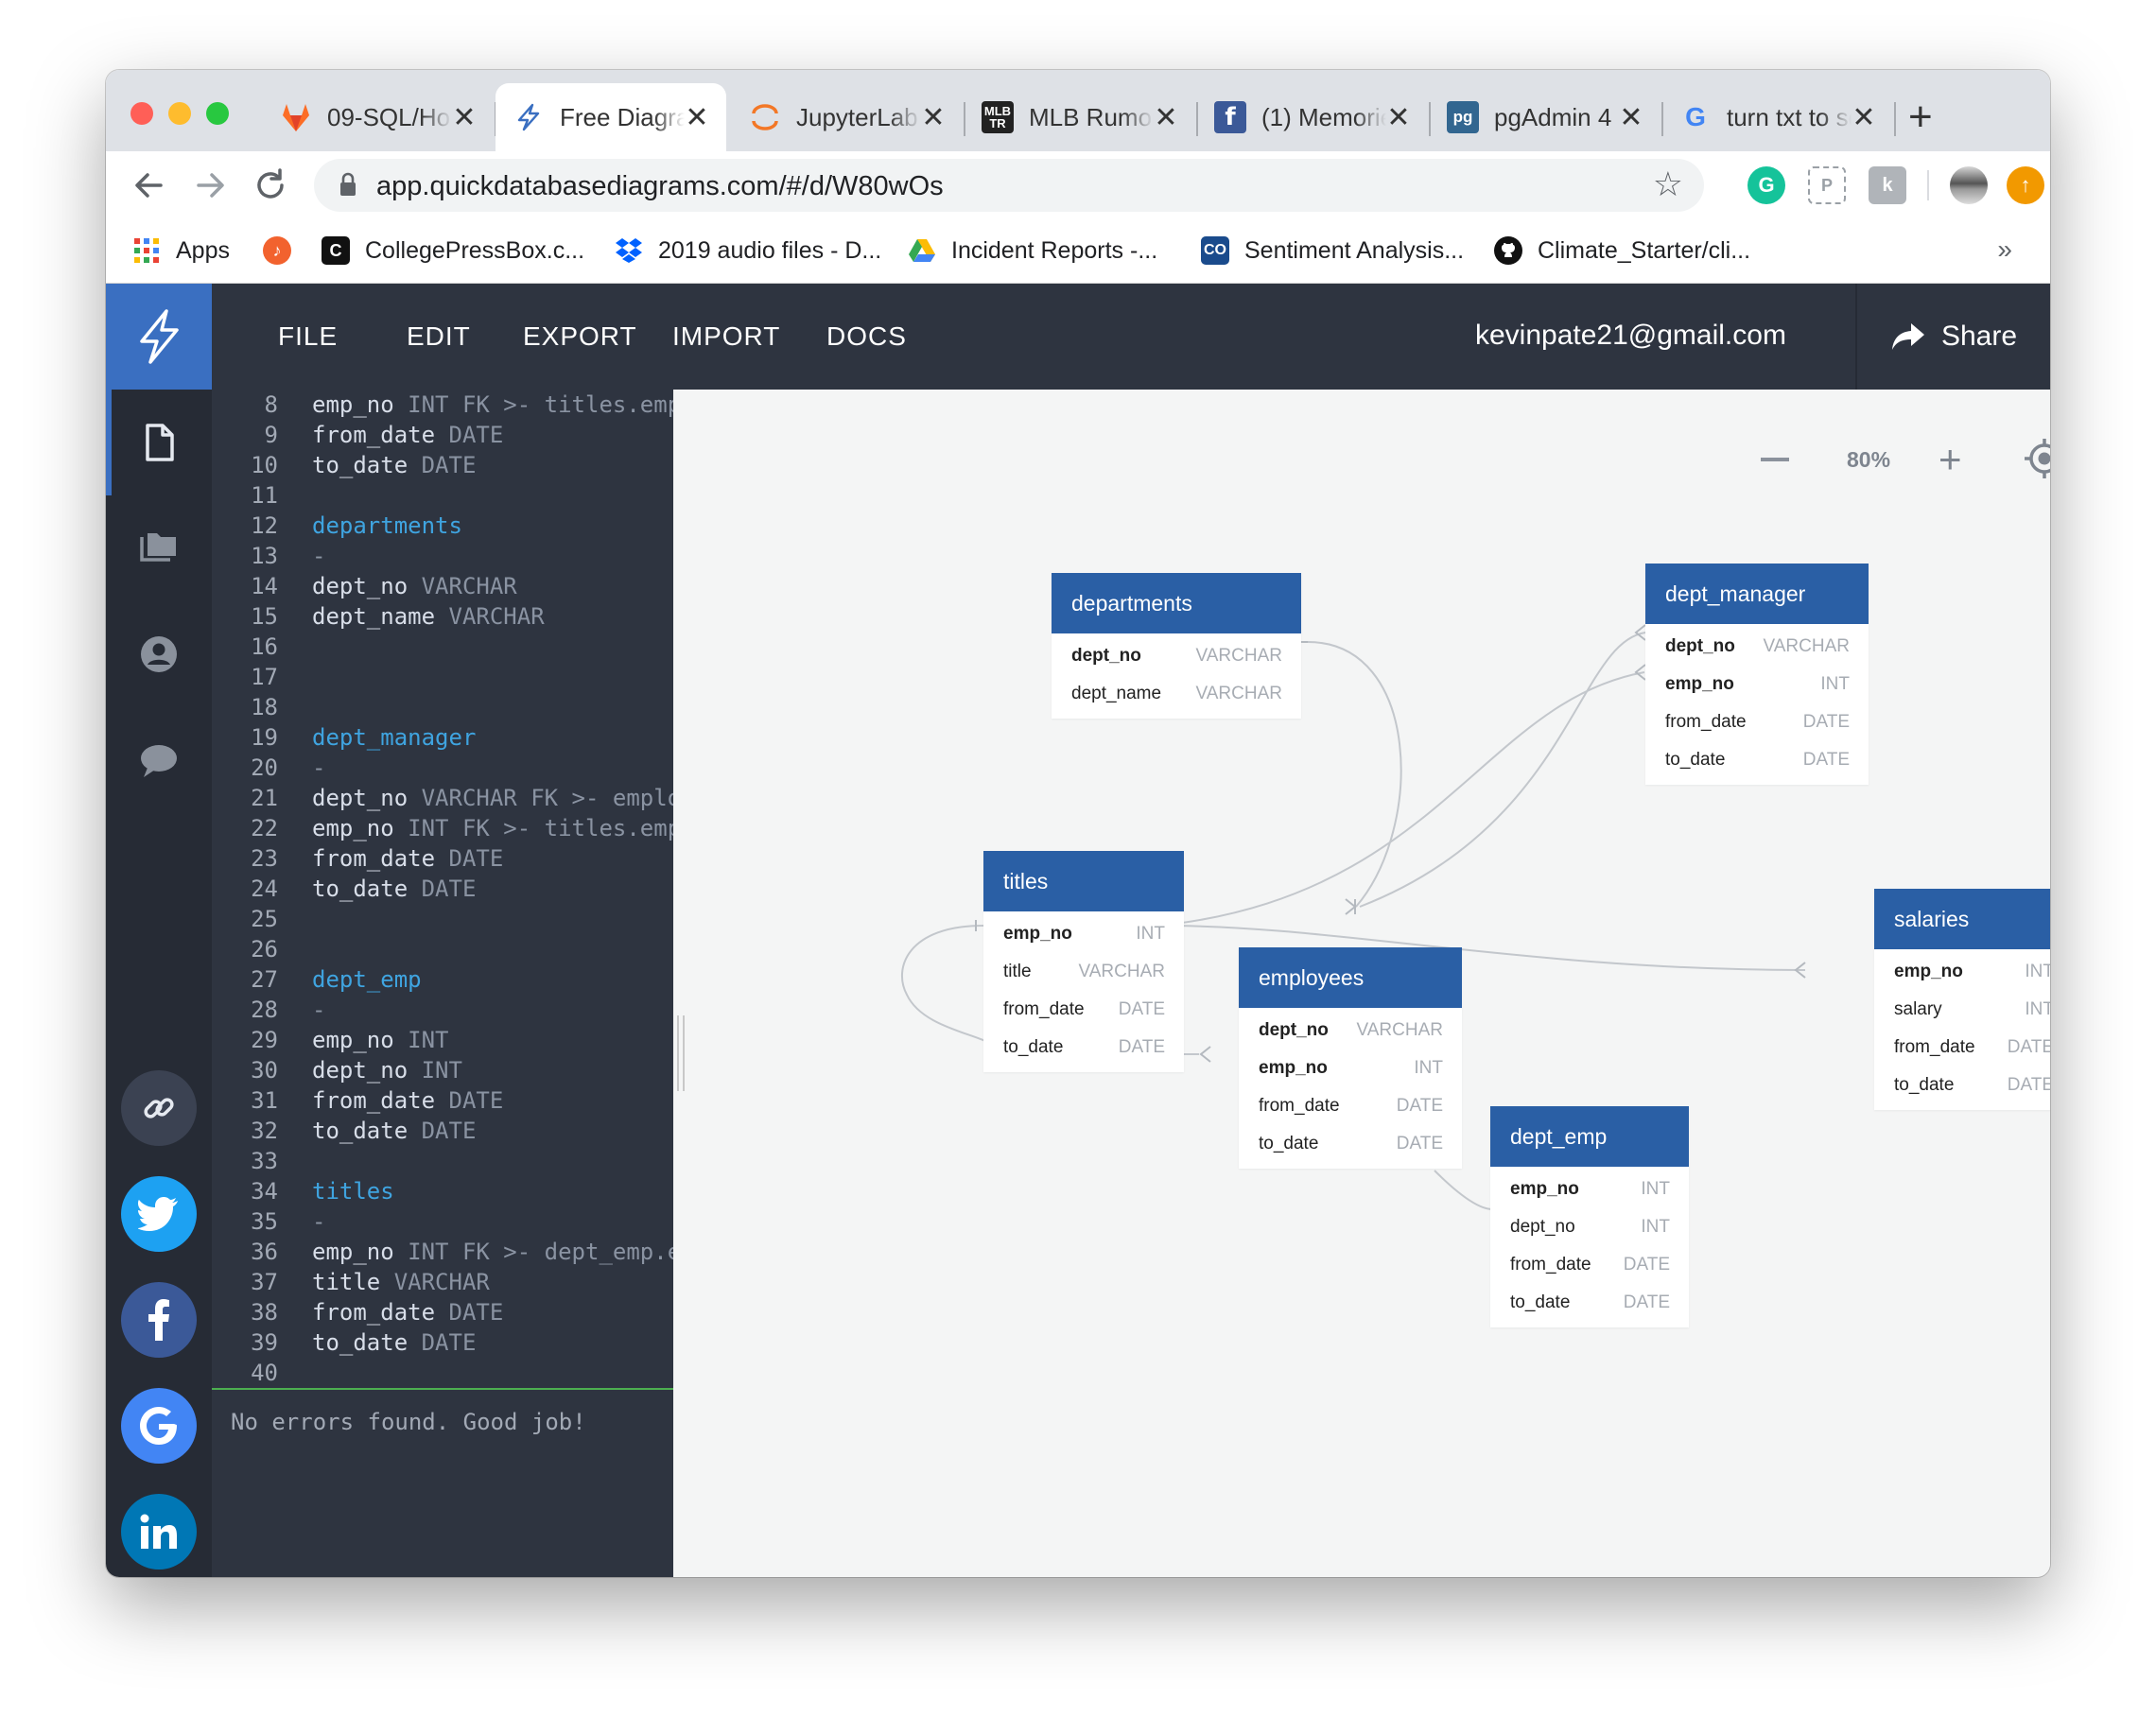 The height and width of the screenshot is (1717, 2156). I want to click on share-button: Share, so click(1953, 337).